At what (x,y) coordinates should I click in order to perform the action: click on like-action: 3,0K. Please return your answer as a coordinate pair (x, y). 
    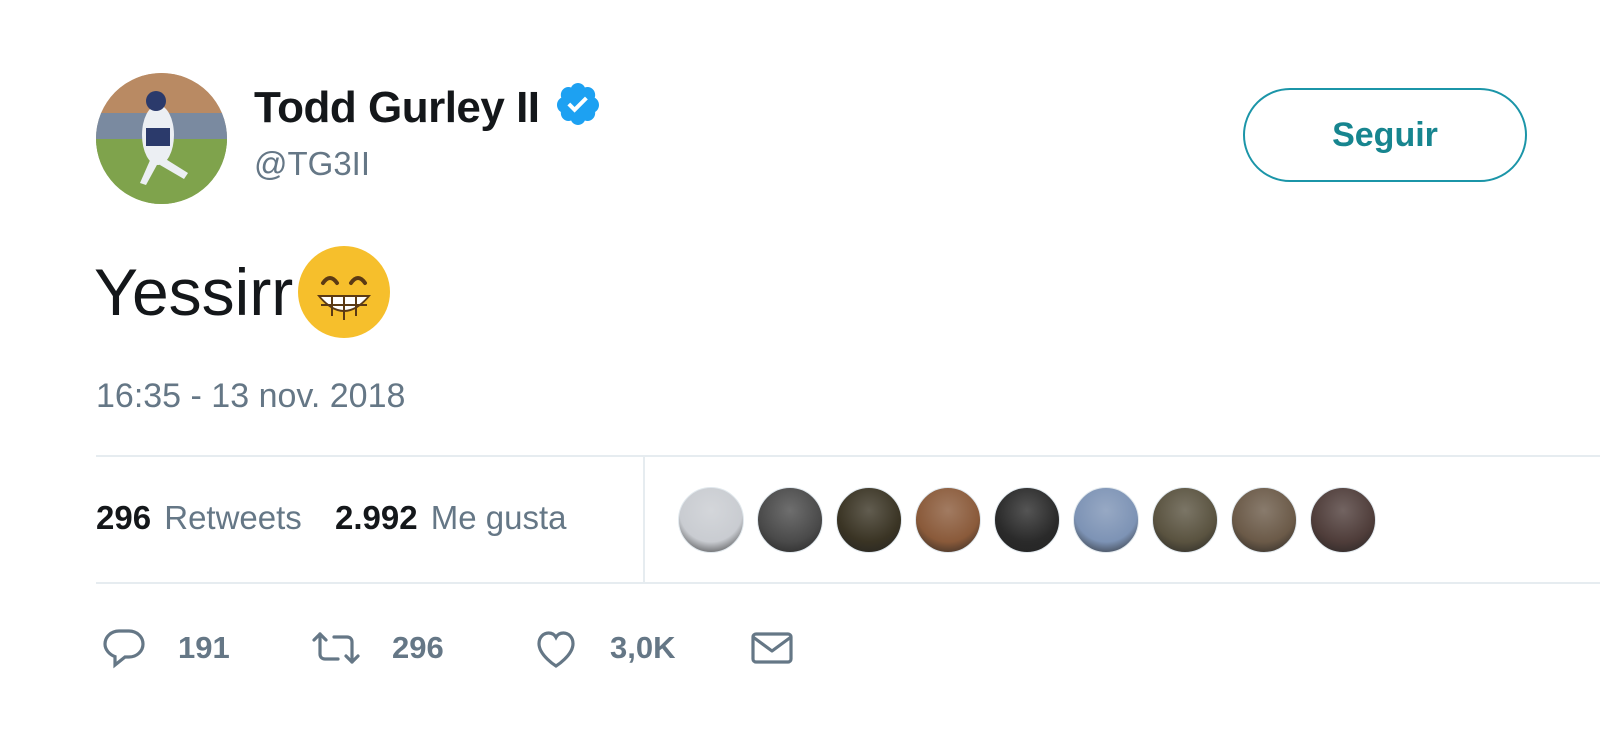
    Looking at the image, I should click on (640, 648).